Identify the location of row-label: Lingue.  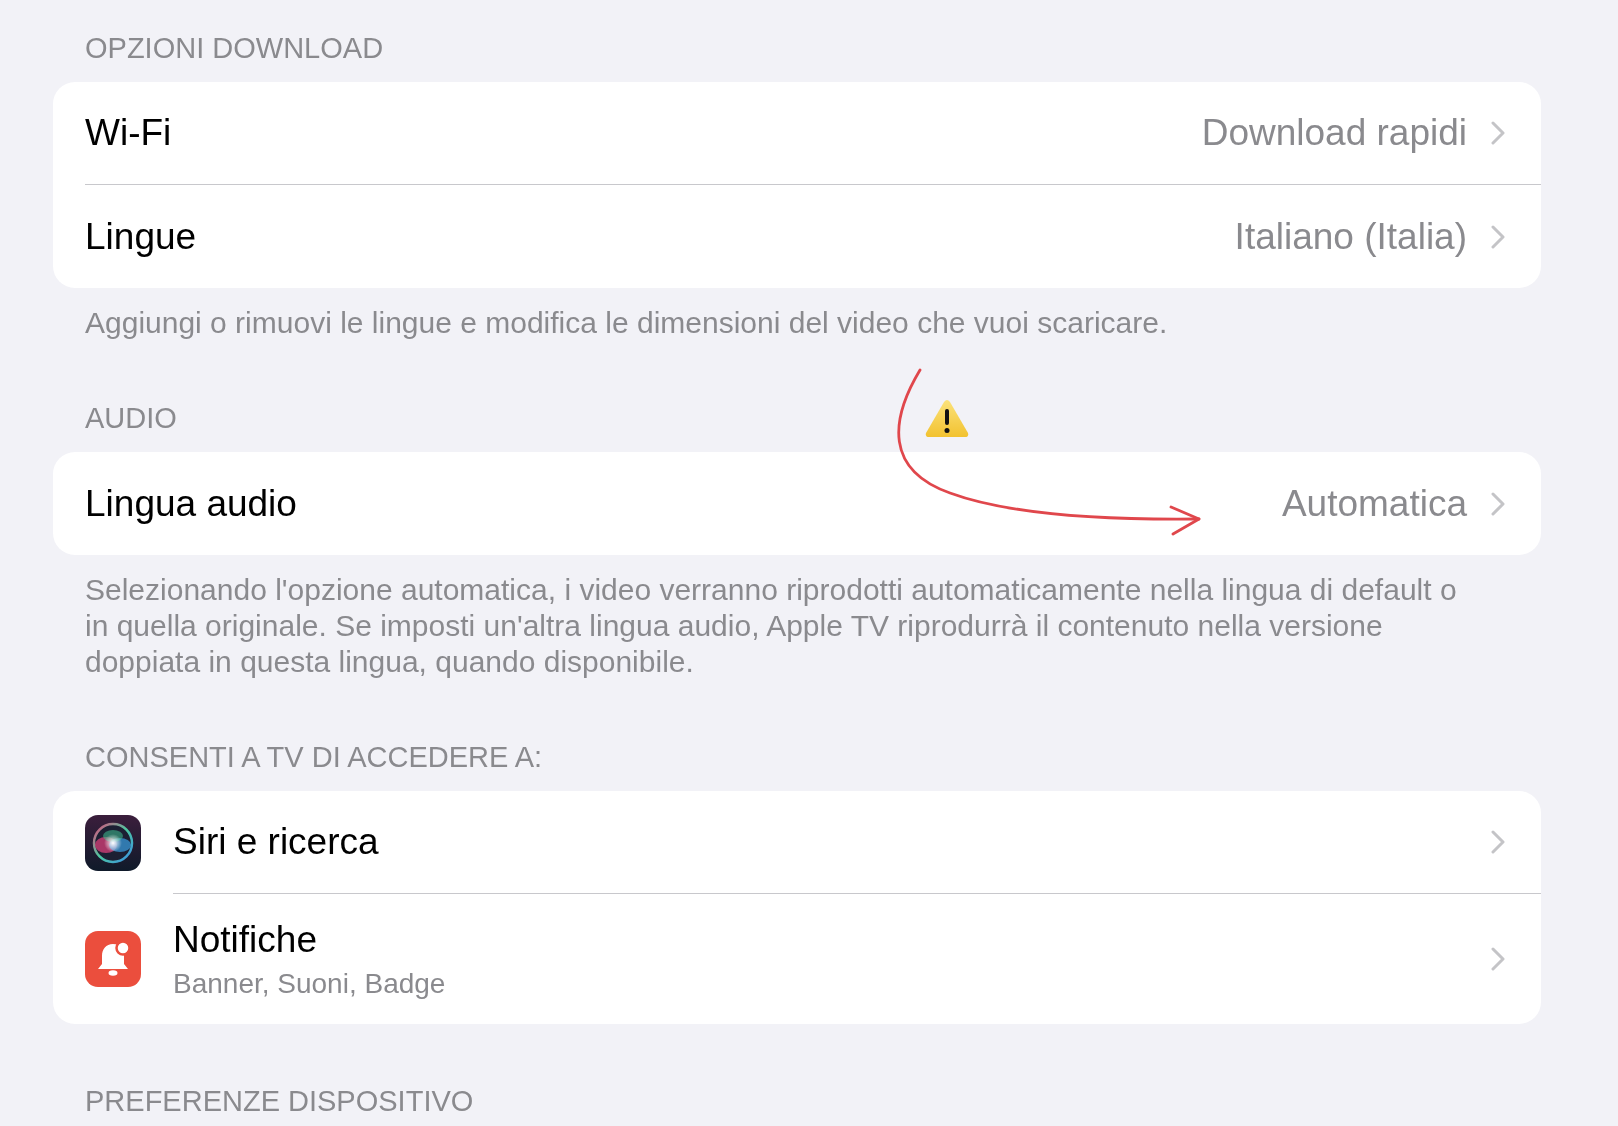
(141, 236).